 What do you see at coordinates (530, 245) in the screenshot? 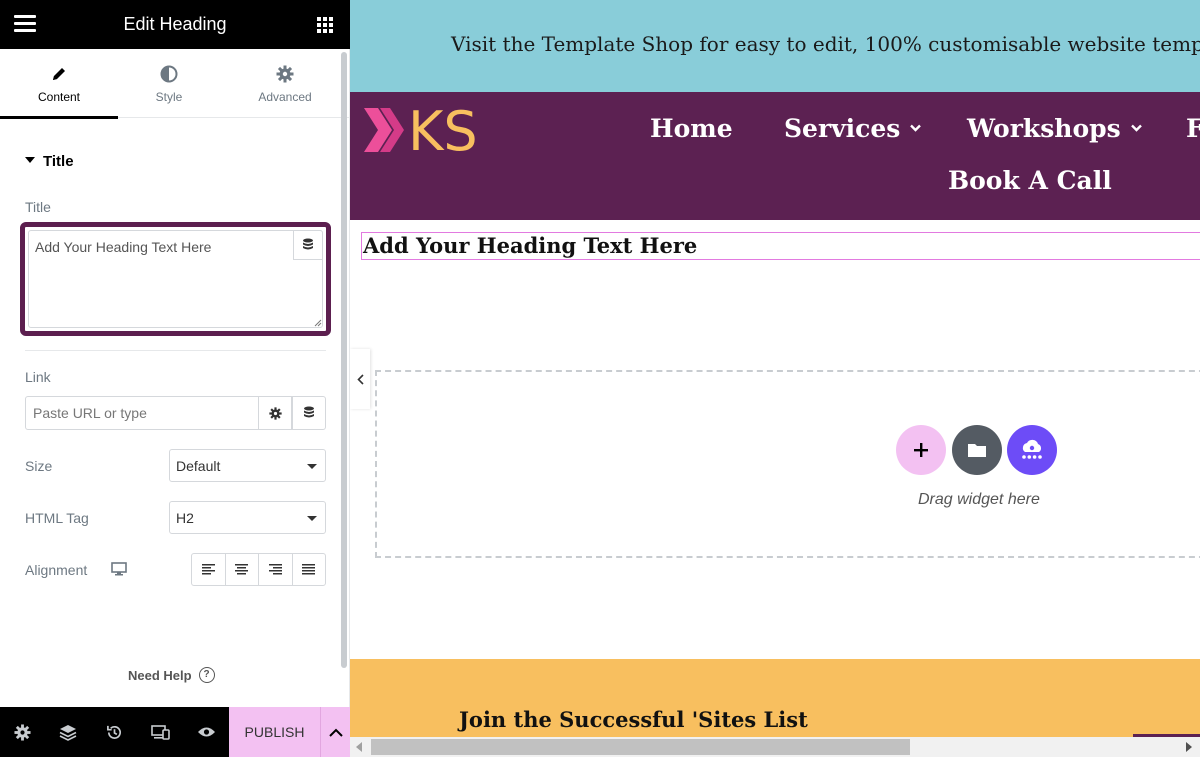
I see `heading-text: Add Your Heading Text Here` at bounding box center [530, 245].